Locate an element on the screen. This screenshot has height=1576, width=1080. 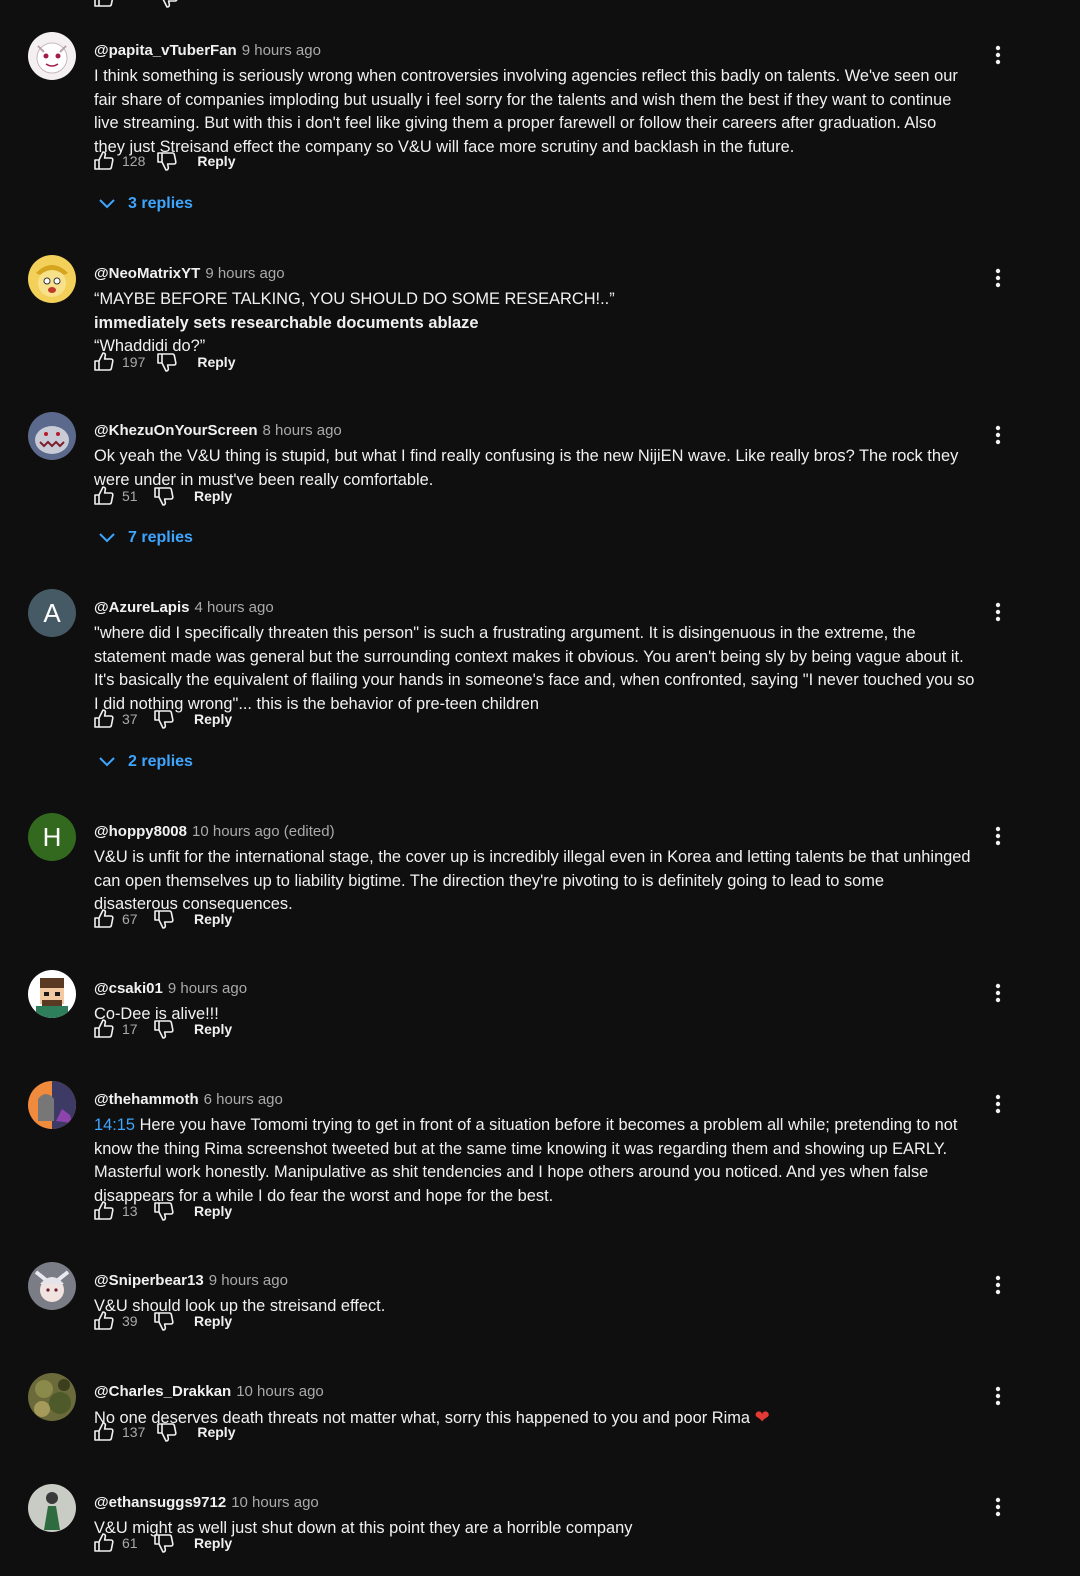
camouflage-avatar is located at coordinates (52, 1398).